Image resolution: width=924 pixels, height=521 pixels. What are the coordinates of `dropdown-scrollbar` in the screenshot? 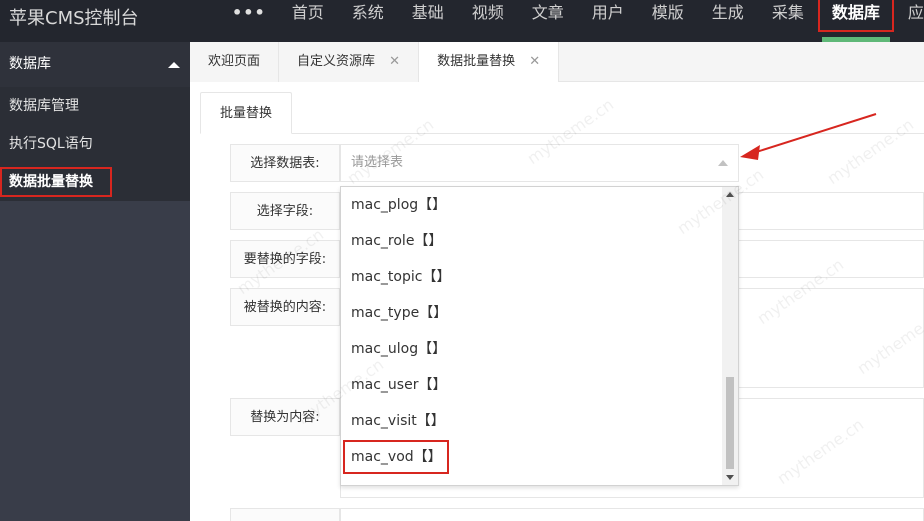 It's located at (730, 336).